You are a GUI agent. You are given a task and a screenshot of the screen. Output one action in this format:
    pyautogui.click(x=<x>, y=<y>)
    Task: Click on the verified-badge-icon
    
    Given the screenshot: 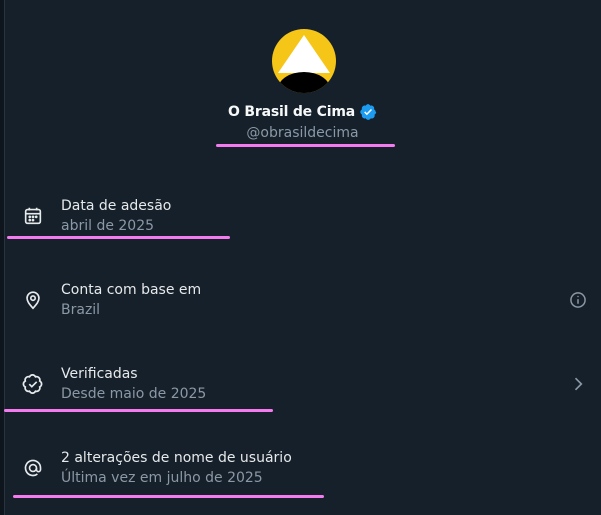 What is the action you would take?
    pyautogui.click(x=368, y=112)
    